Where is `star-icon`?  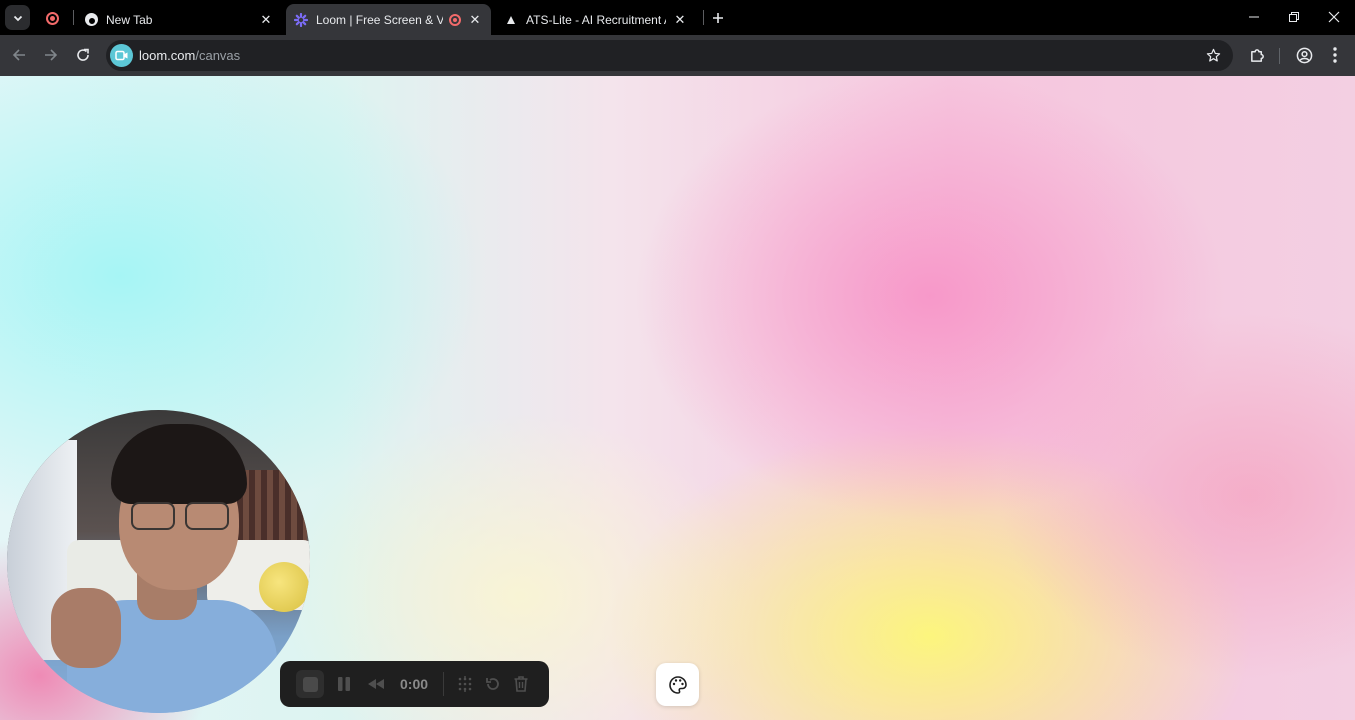
star-icon is located at coordinates (1213, 55).